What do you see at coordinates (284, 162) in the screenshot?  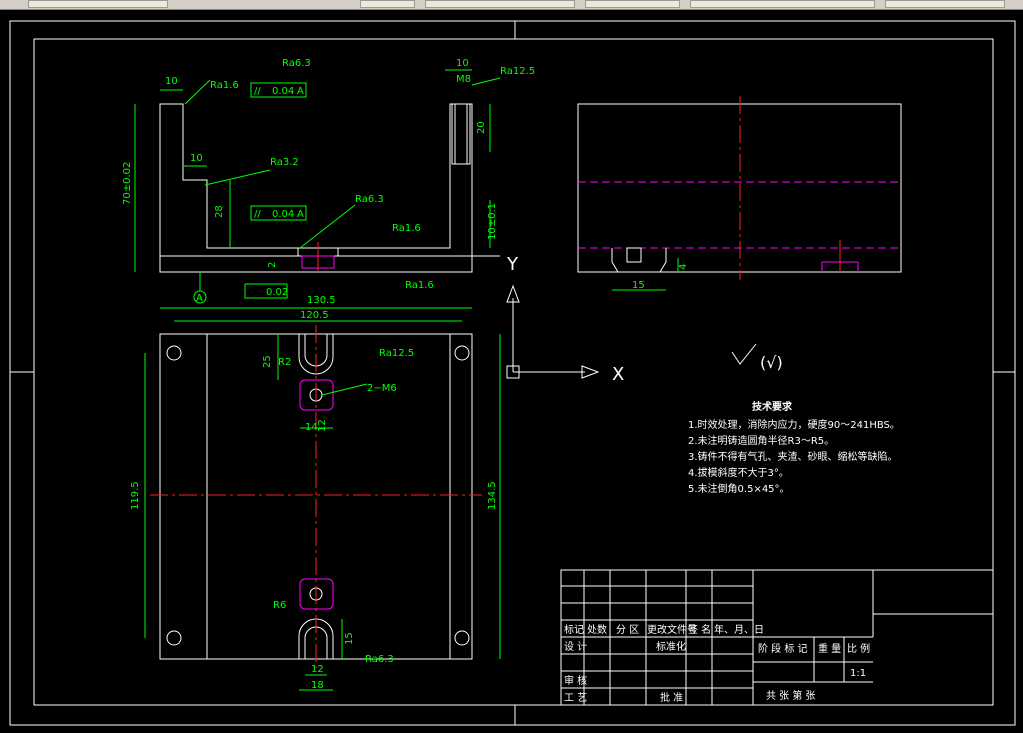 I see `ra-label: Ra3.2` at bounding box center [284, 162].